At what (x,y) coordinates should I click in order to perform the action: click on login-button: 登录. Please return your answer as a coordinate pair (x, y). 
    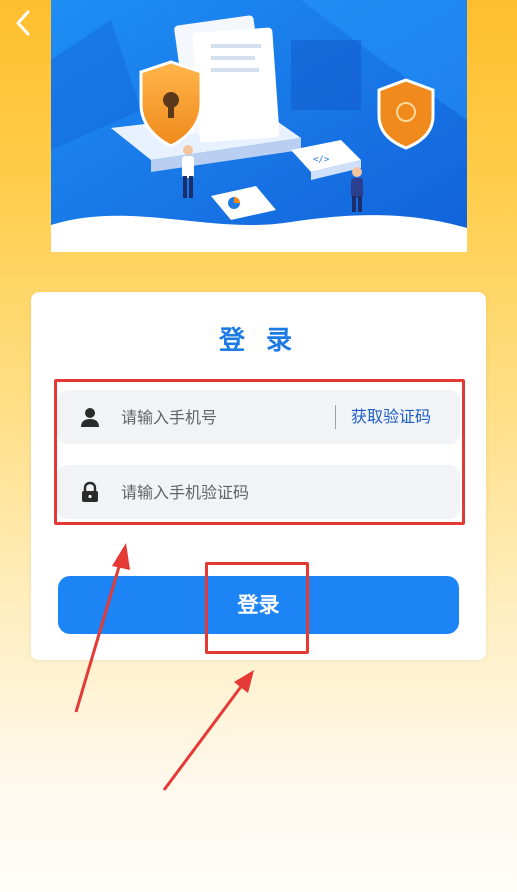
    Looking at the image, I should click on (258, 605).